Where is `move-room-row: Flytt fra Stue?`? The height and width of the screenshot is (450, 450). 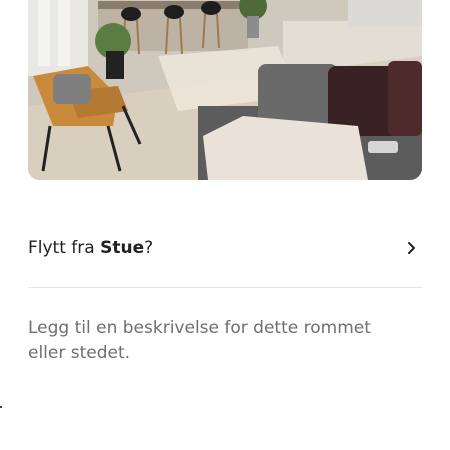 move-room-row: Flytt fra Stue? is located at coordinates (225, 248).